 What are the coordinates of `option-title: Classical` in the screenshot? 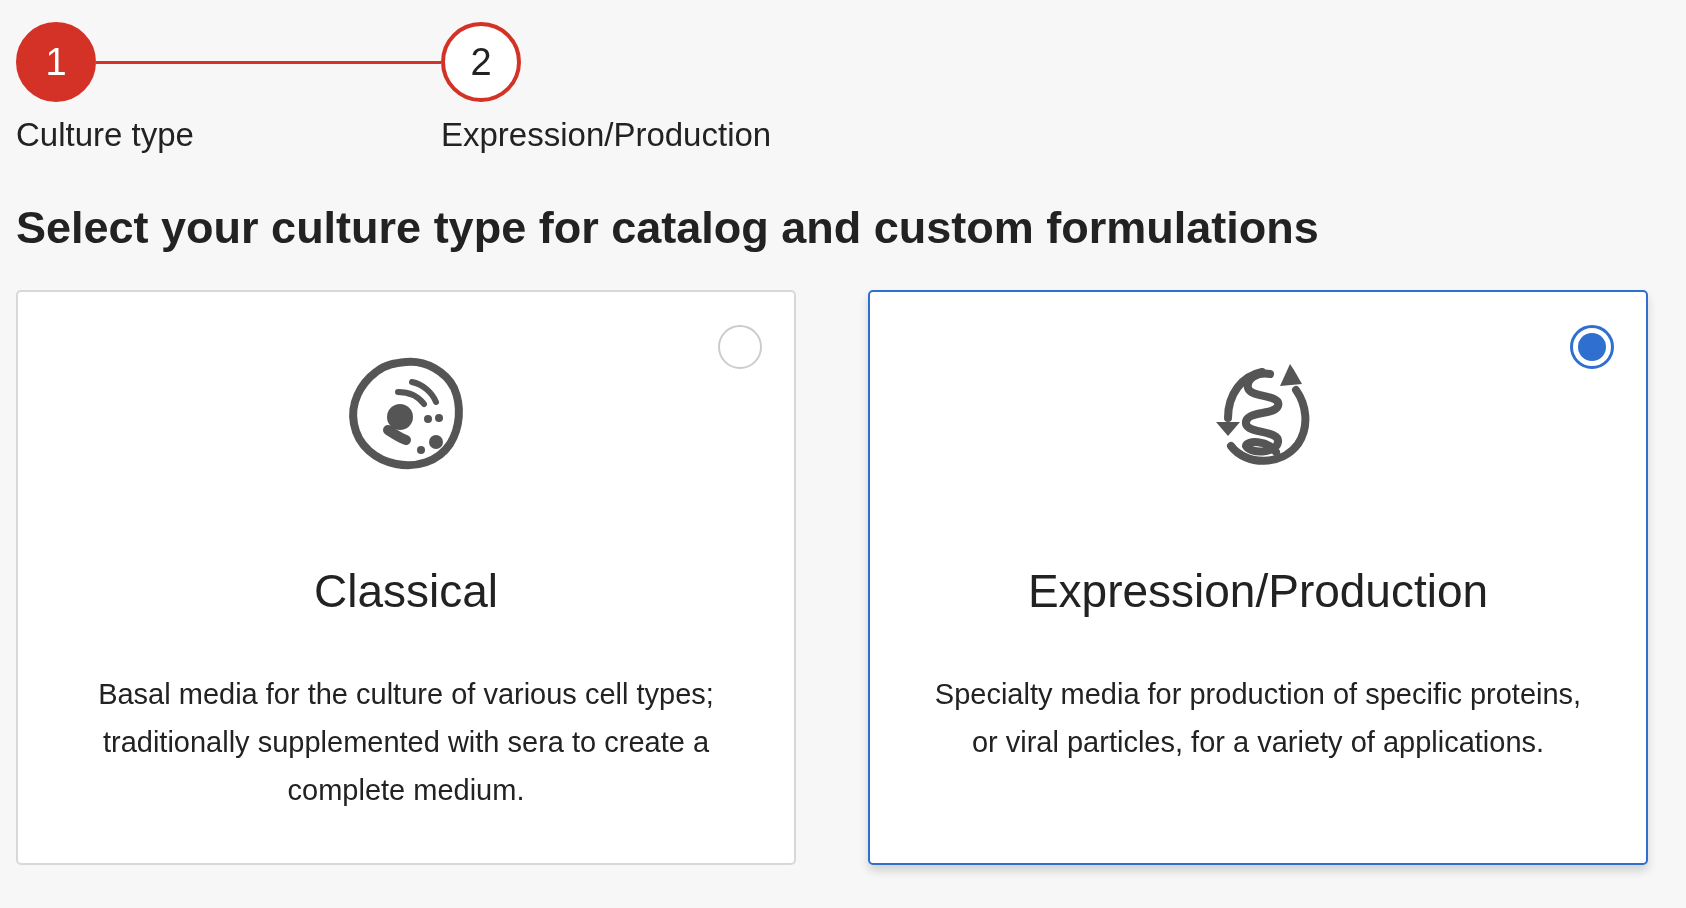 It's located at (405, 591).